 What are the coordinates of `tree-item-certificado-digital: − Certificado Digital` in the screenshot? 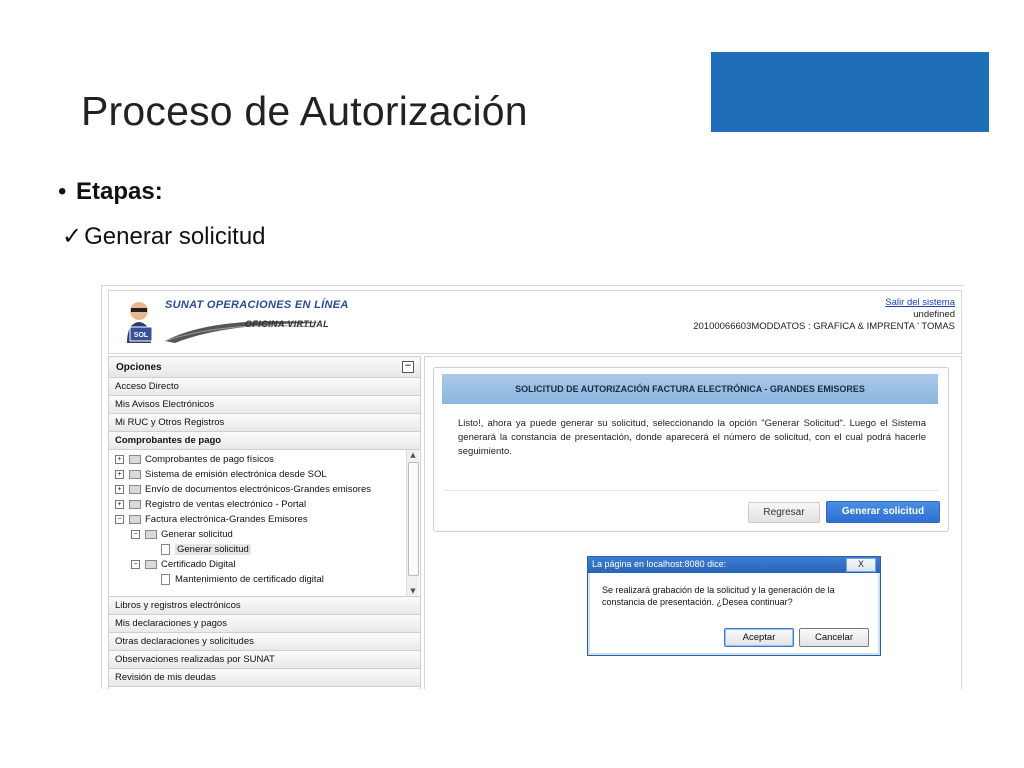 It's located at (183, 566).